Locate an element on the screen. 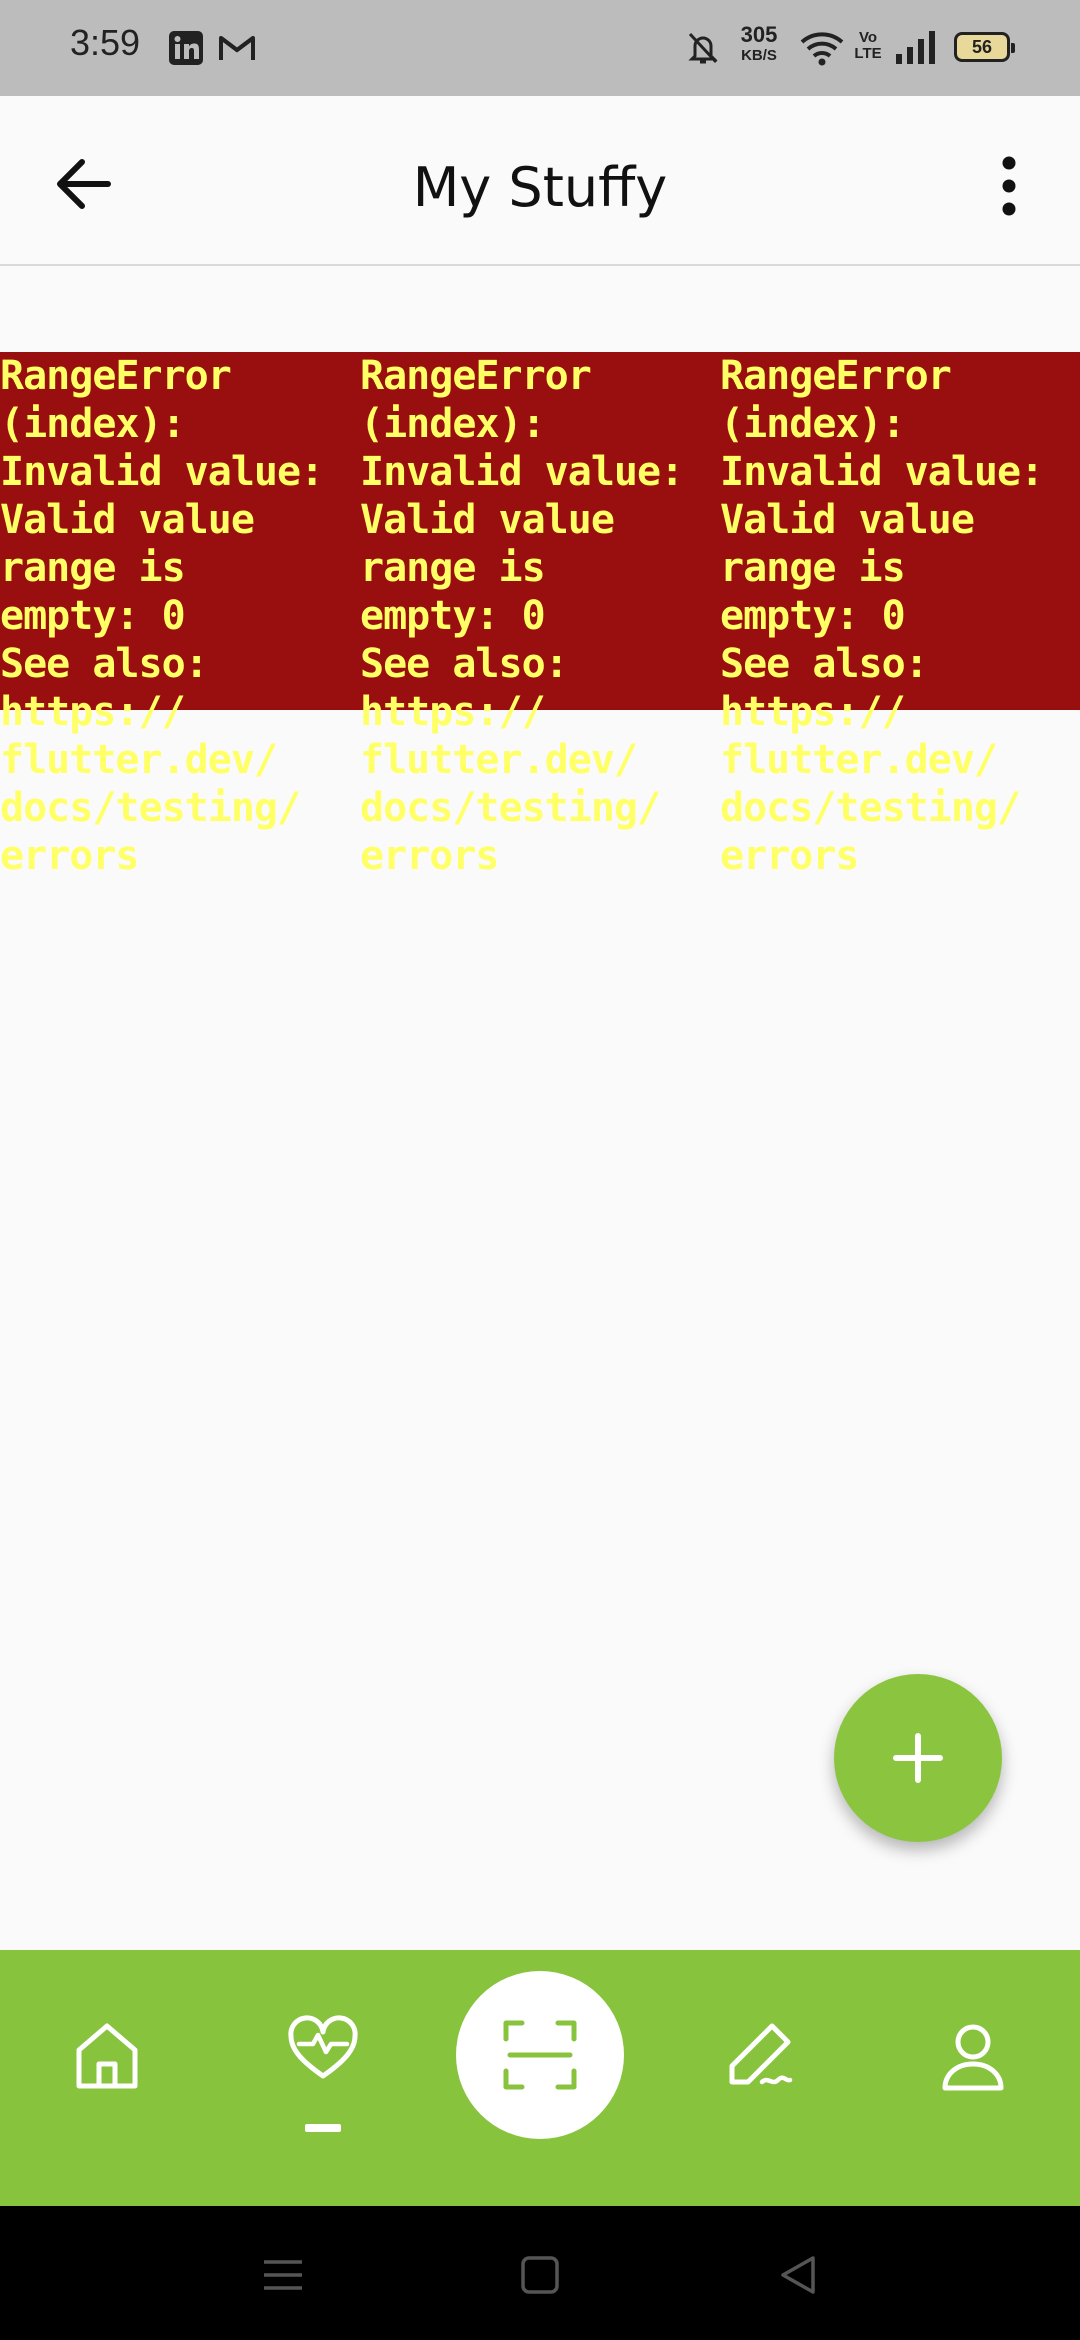 The height and width of the screenshot is (2340, 1080). add-button is located at coordinates (918, 1758).